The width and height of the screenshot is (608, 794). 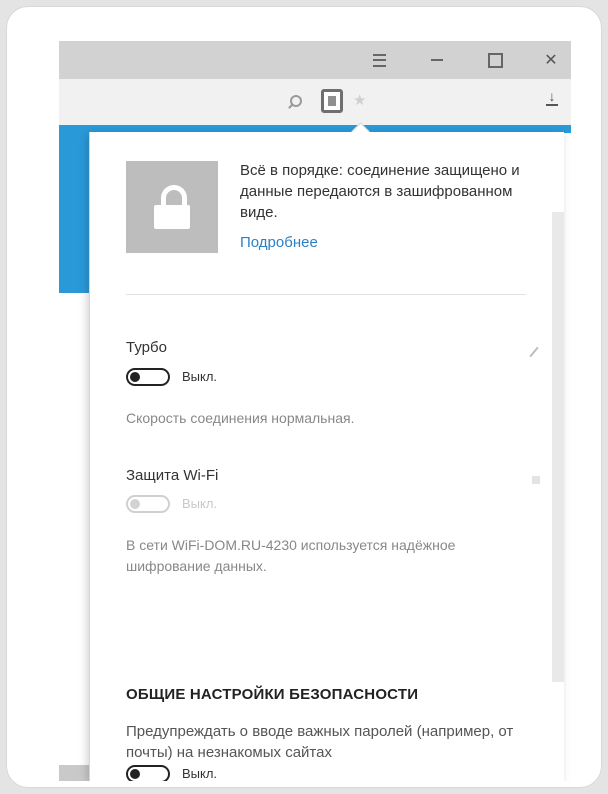 What do you see at coordinates (536, 480) in the screenshot?
I see `wifi-indicator` at bounding box center [536, 480].